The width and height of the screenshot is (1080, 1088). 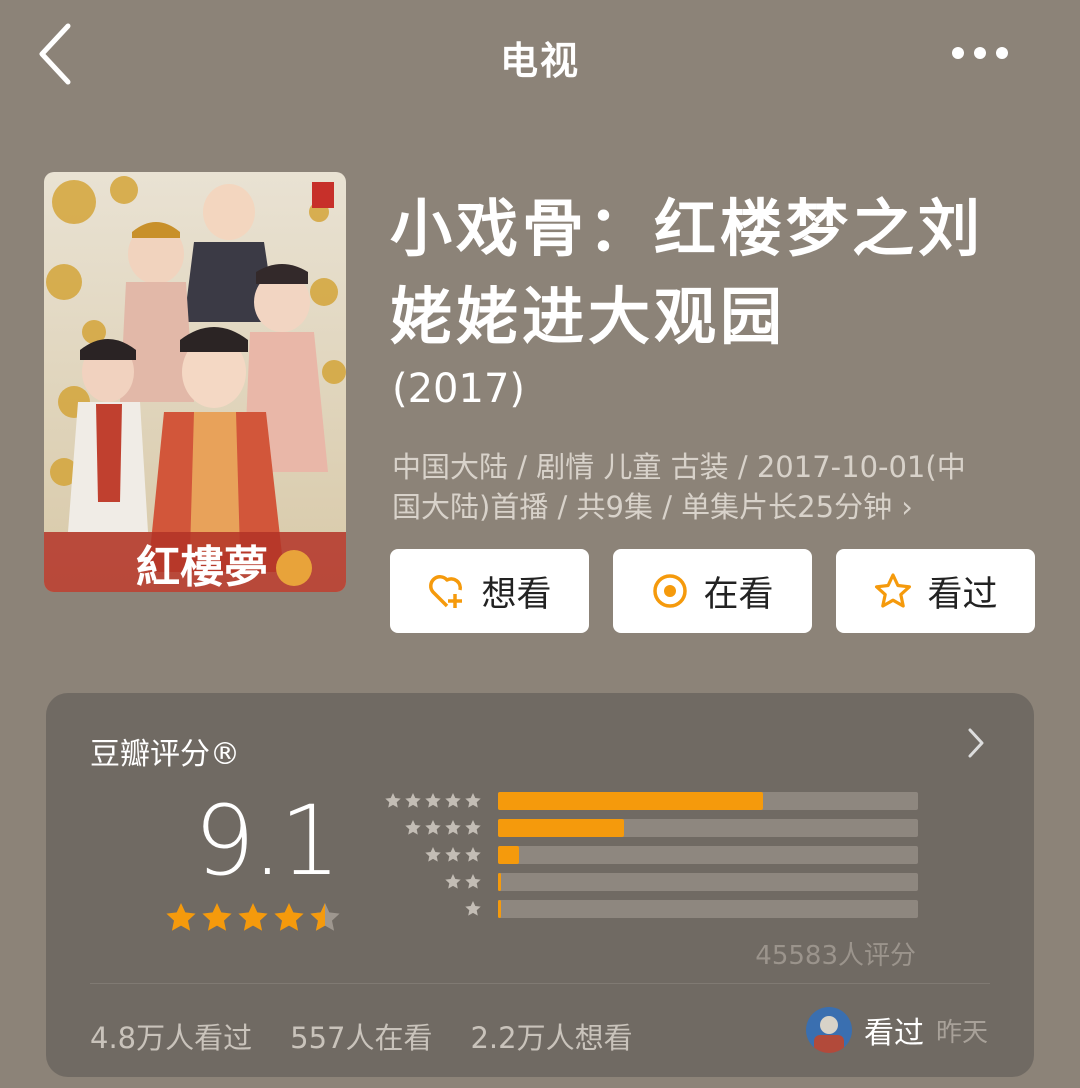 I want to click on want-count: 2.2万人想看, so click(x=551, y=1038).